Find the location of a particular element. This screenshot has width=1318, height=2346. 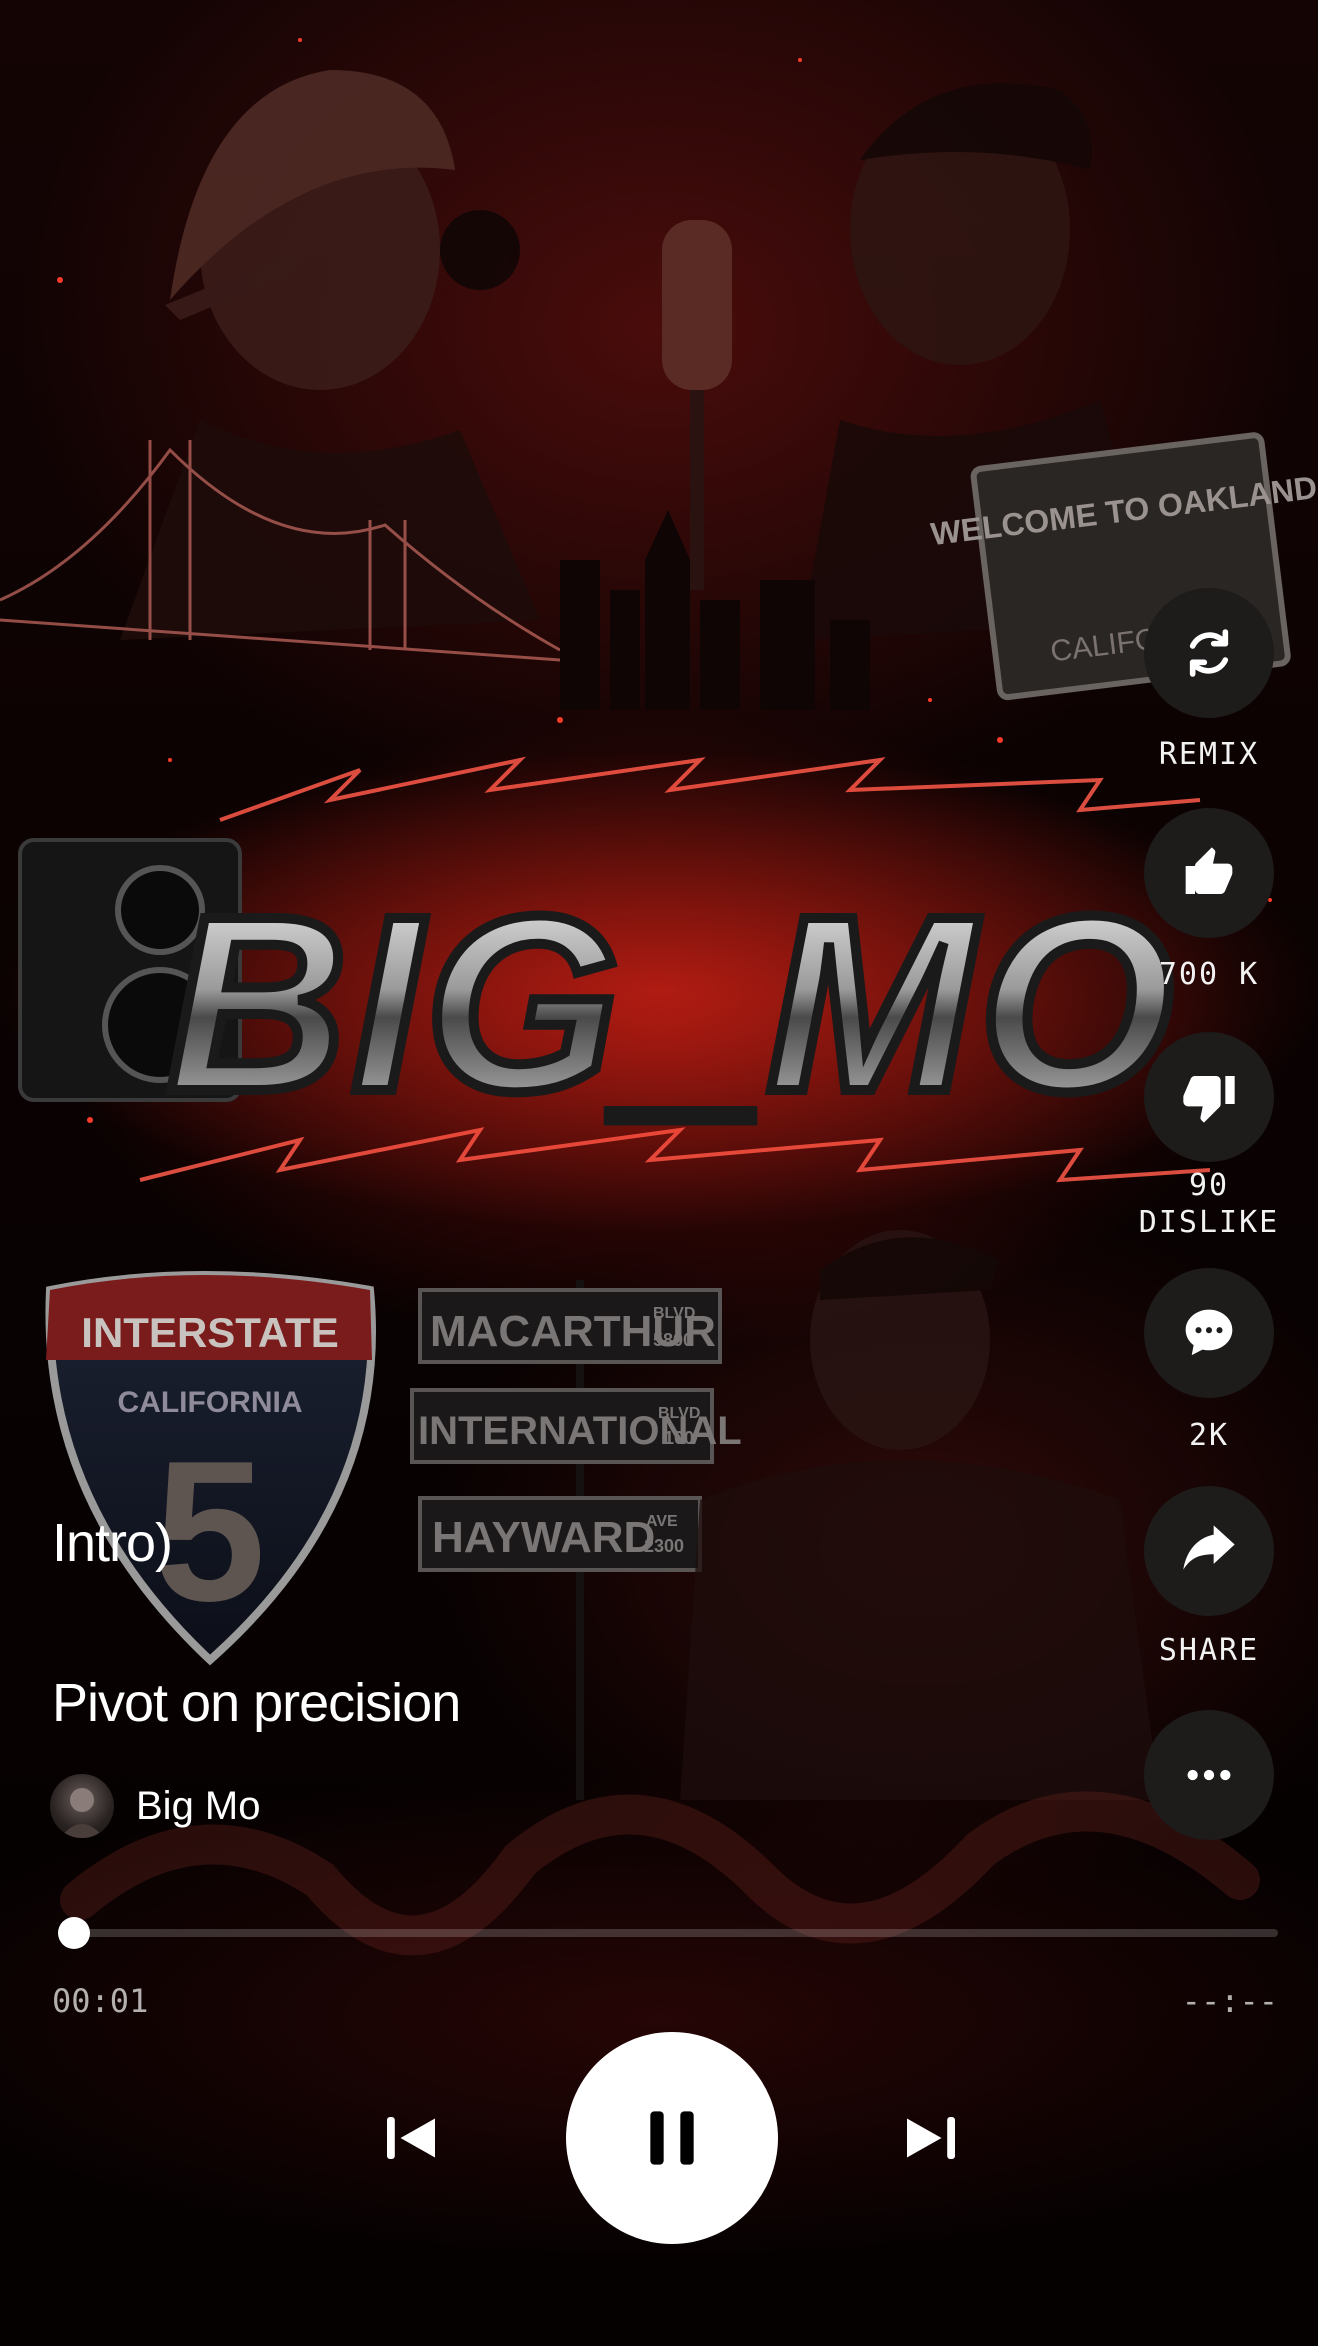

more-button is located at coordinates (1209, 1775).